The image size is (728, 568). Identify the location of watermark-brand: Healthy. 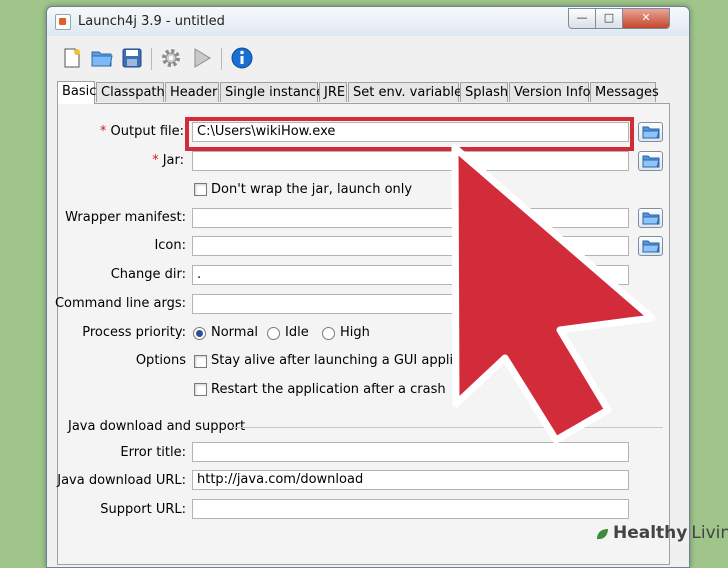
(650, 533).